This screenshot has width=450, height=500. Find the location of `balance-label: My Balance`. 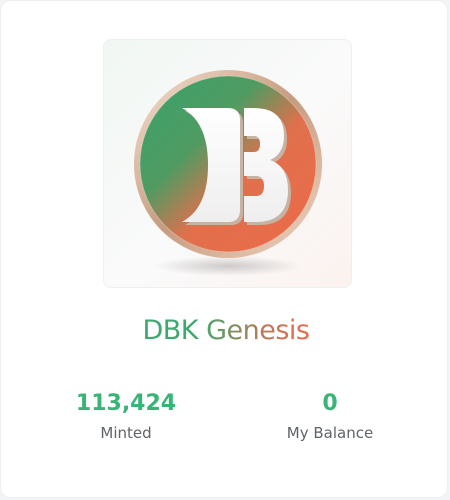

balance-label: My Balance is located at coordinates (330, 433).